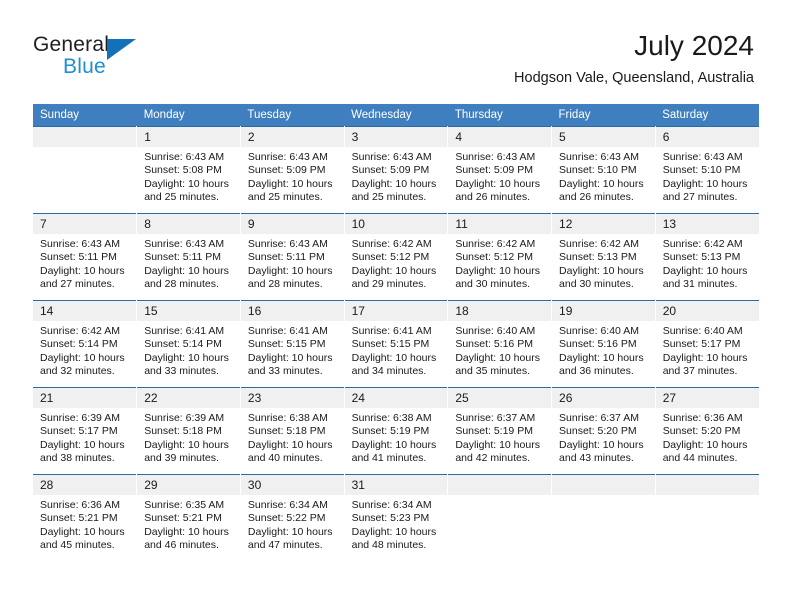  Describe the element at coordinates (700, 371) in the screenshot. I see `daylight-text-line2: and 37 minutes.` at that location.